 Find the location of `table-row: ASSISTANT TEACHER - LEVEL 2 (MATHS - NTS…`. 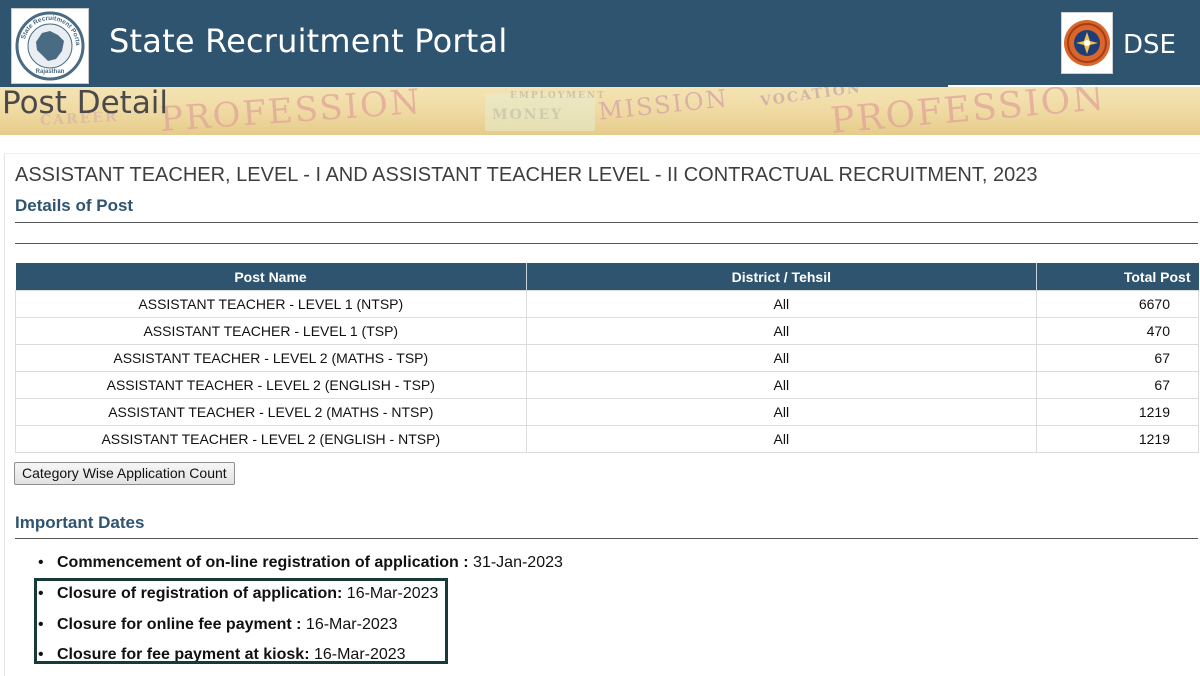

table-row: ASSISTANT TEACHER - LEVEL 2 (MATHS - NTS… is located at coordinates (607, 412).